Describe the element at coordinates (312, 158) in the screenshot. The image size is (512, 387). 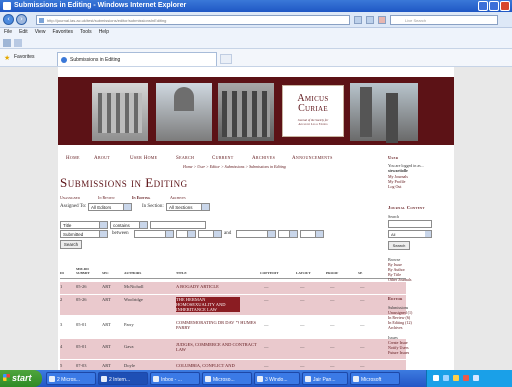
I see `nav-announcements: Announcements` at that location.